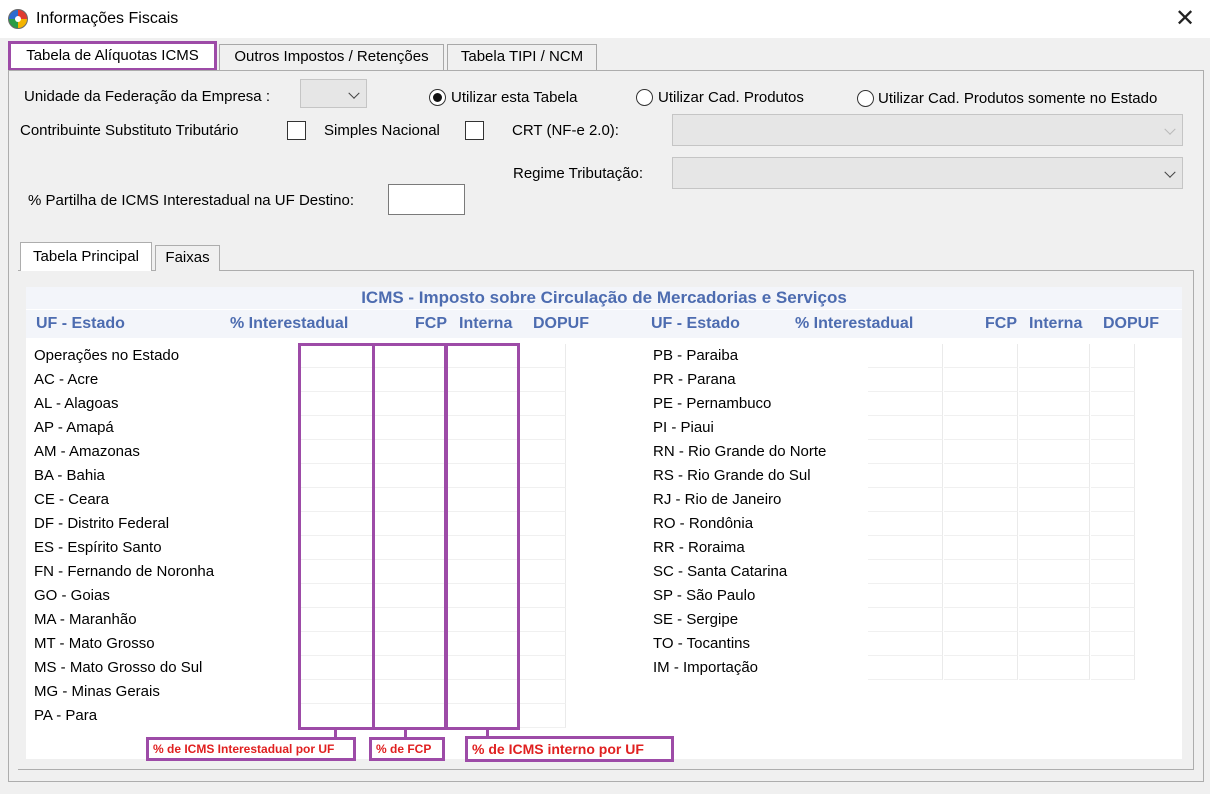 Image resolution: width=1210 pixels, height=794 pixels. Describe the element at coordinates (644, 97) in the screenshot. I see `radio-cad-produtos` at that location.